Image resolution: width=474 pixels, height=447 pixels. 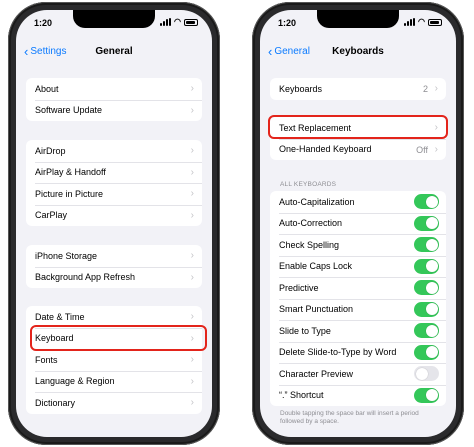 I want to click on auto-capitalization-switch, so click(x=426, y=201).